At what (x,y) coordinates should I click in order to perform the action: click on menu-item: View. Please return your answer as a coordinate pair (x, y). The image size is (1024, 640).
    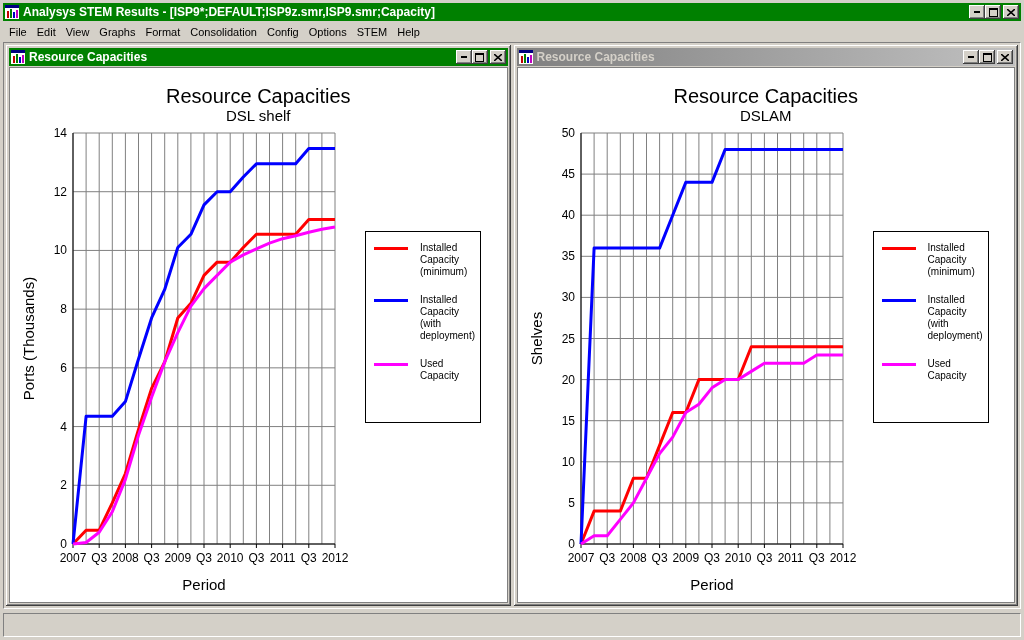
    Looking at the image, I should click on (77, 31).